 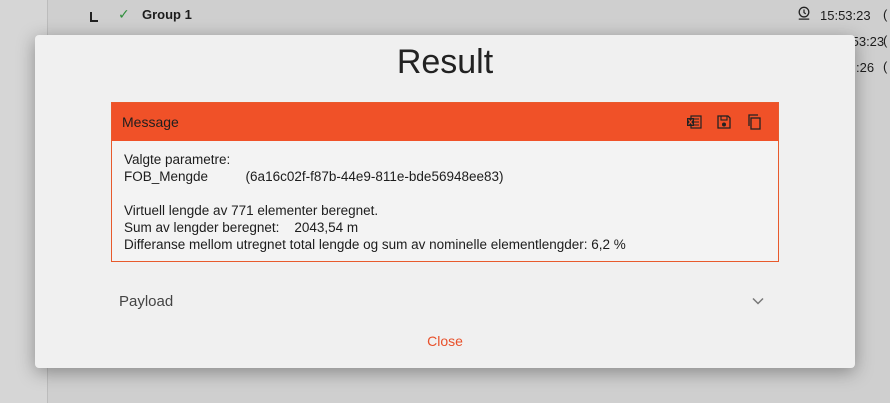 I want to click on copy-icon, so click(x=754, y=122).